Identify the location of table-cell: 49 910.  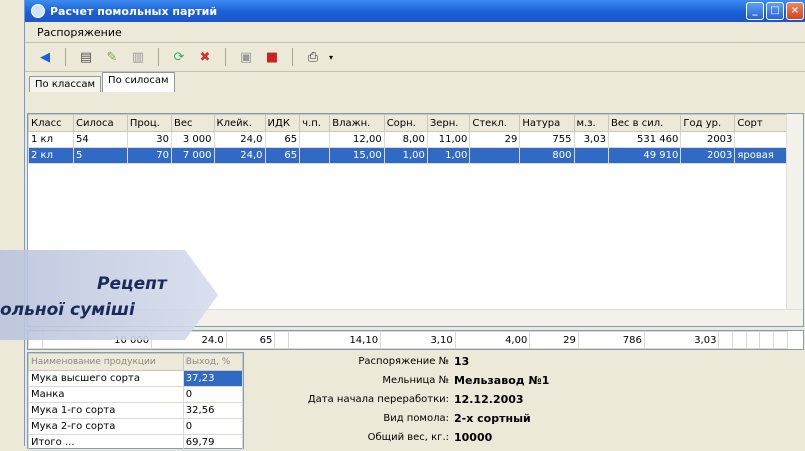
(644, 155).